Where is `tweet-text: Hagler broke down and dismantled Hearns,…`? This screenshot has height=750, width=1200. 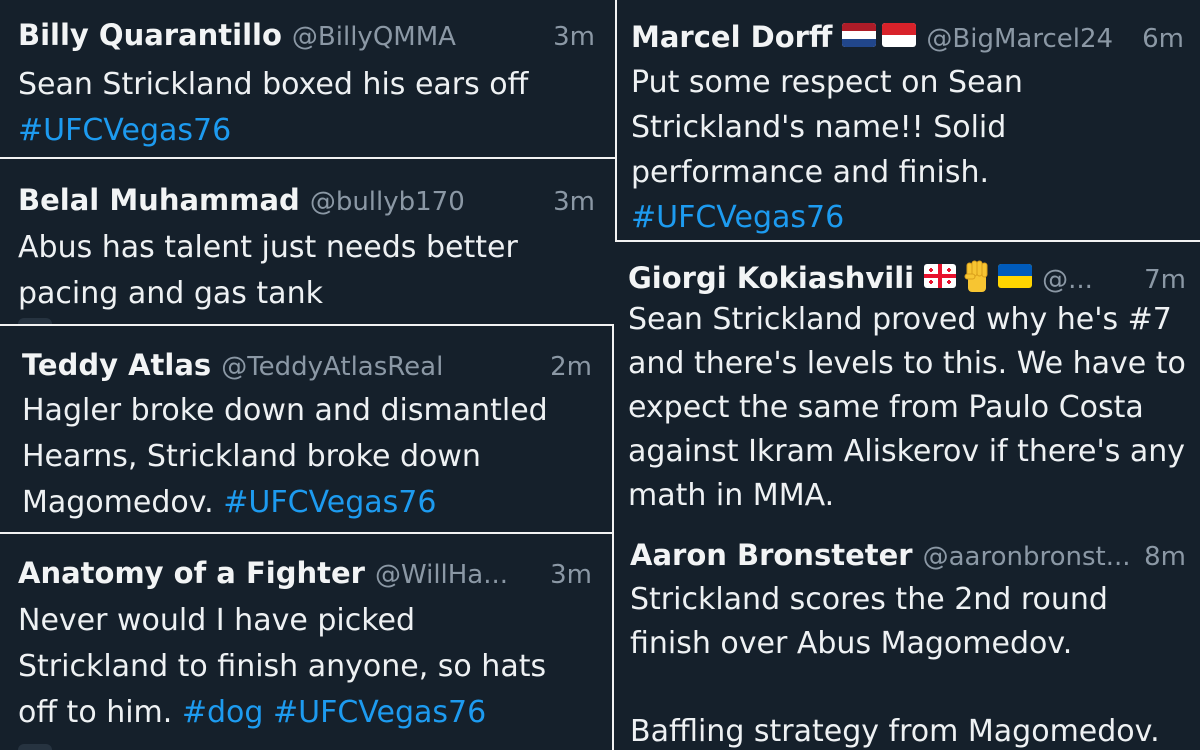
tweet-text: Hagler broke down and dismantled Hearns,… is located at coordinates (310, 457).